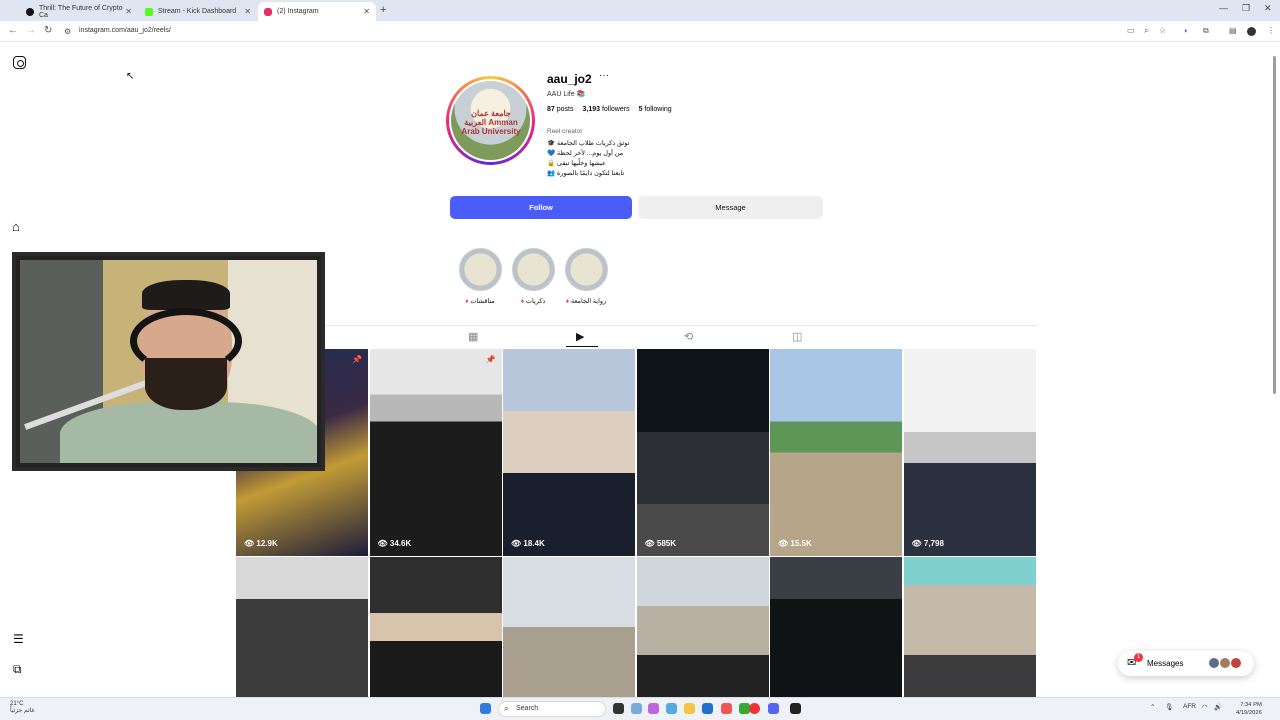  What do you see at coordinates (1223, 8) in the screenshot?
I see `minimize-icon: —` at bounding box center [1223, 8].